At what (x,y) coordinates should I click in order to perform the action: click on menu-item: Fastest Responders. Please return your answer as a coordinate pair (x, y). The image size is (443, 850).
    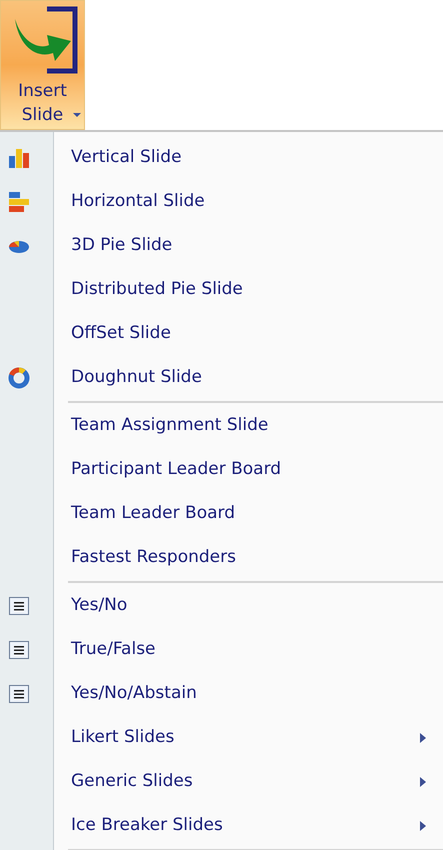
    Looking at the image, I should click on (221, 558).